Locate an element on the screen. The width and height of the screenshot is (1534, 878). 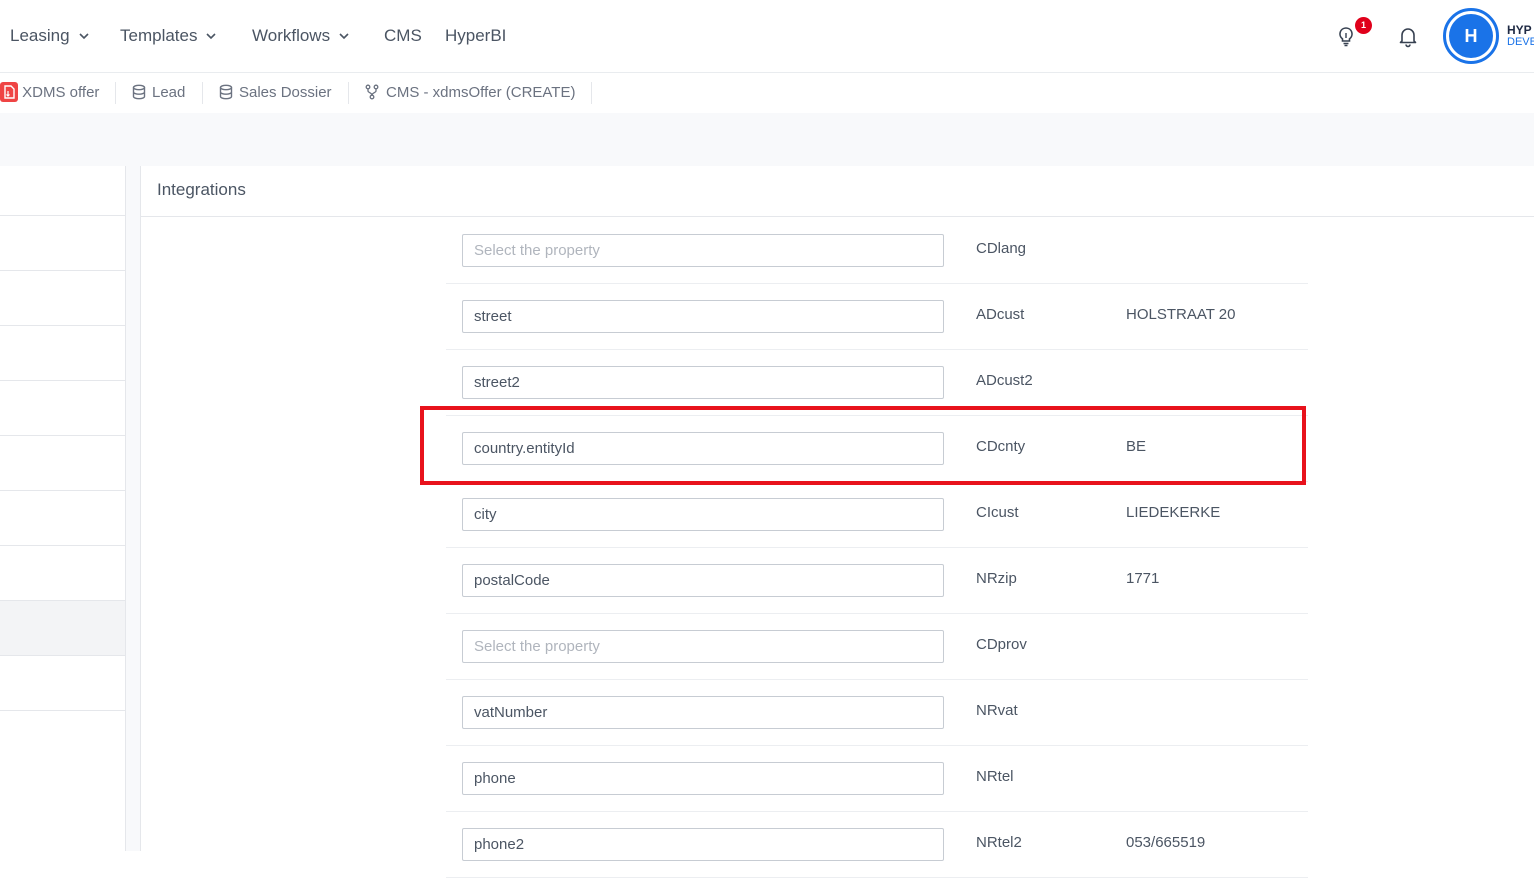
mapping-row: NRvat is located at coordinates (877, 712).